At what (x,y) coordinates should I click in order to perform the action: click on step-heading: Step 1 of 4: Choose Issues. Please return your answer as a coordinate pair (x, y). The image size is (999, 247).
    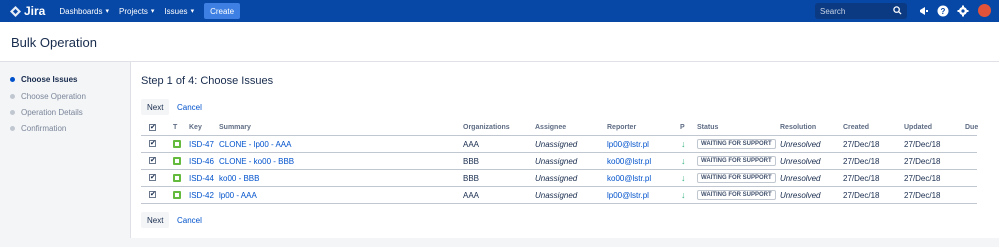
    Looking at the image, I should click on (207, 81).